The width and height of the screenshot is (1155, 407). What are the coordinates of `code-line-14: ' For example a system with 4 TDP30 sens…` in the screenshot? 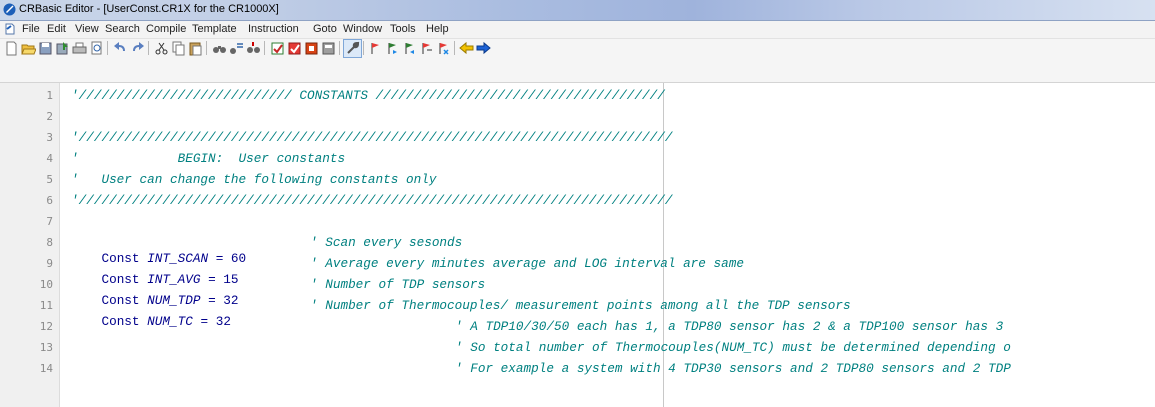 It's located at (733, 368).